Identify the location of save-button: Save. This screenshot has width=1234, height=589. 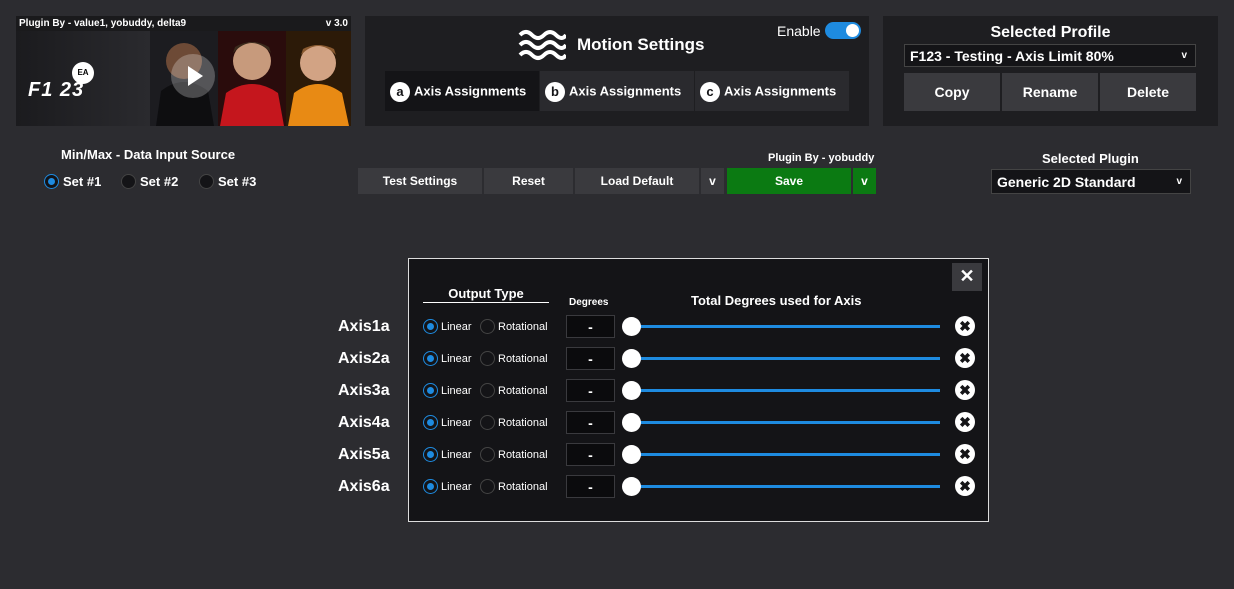
(789, 181).